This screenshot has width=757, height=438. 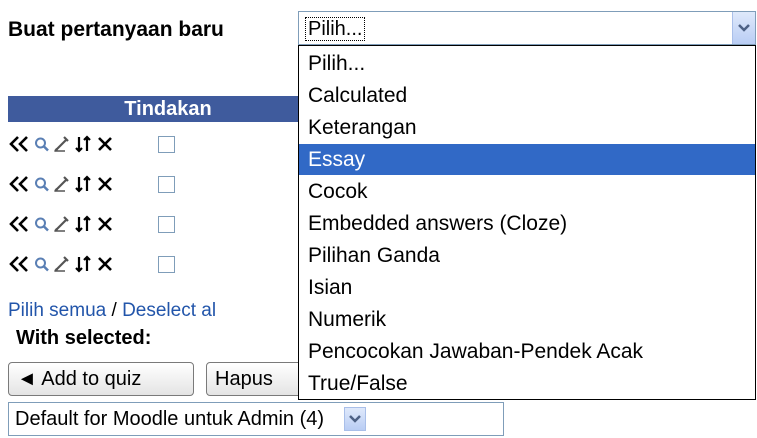 What do you see at coordinates (153, 109) in the screenshot?
I see `actions-column-header: Tindakan` at bounding box center [153, 109].